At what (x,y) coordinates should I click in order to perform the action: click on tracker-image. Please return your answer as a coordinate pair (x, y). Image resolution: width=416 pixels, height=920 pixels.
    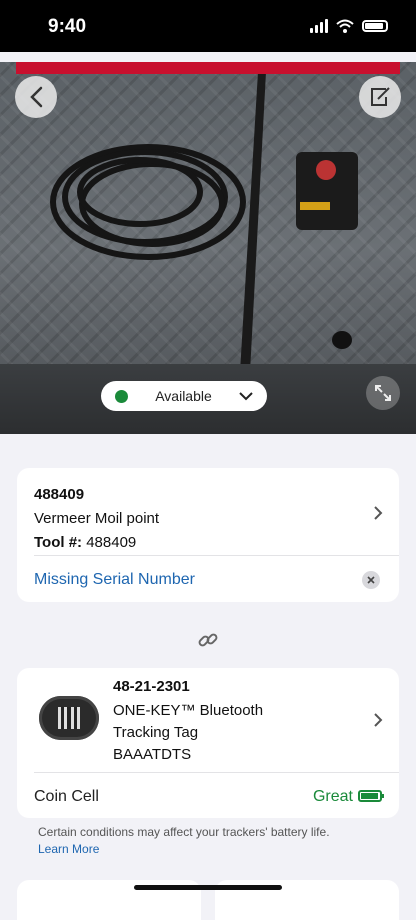
    Looking at the image, I should click on (69, 718).